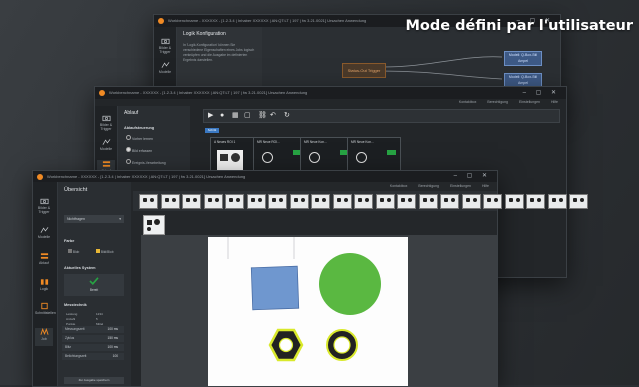 The height and width of the screenshot is (387, 639). Describe the element at coordinates (45, 311) in the screenshot. I see `rail-item-interfaces: Schnittstellen` at that location.